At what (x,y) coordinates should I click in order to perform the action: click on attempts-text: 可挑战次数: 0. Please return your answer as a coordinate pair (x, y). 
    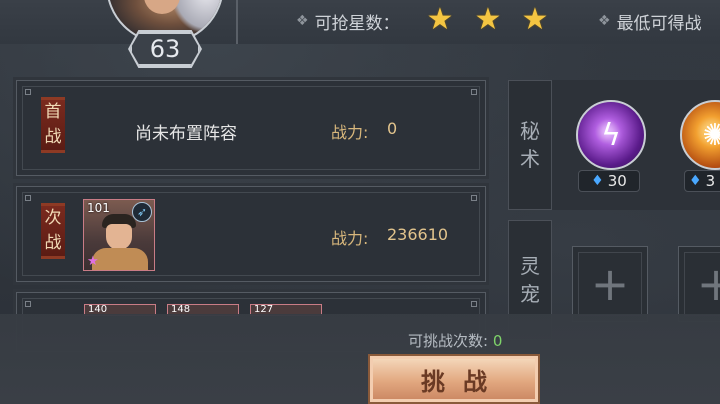
    Looking at the image, I should click on (455, 340).